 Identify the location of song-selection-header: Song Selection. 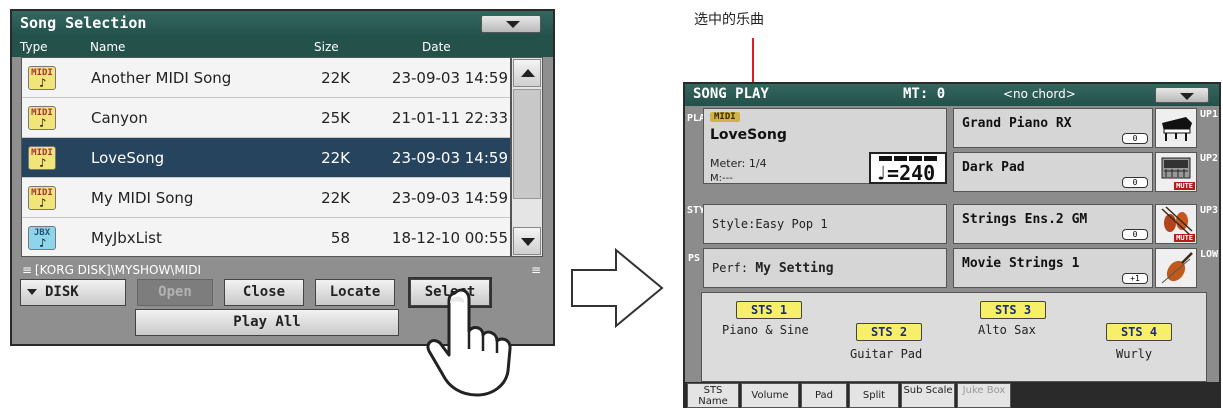
(282, 24).